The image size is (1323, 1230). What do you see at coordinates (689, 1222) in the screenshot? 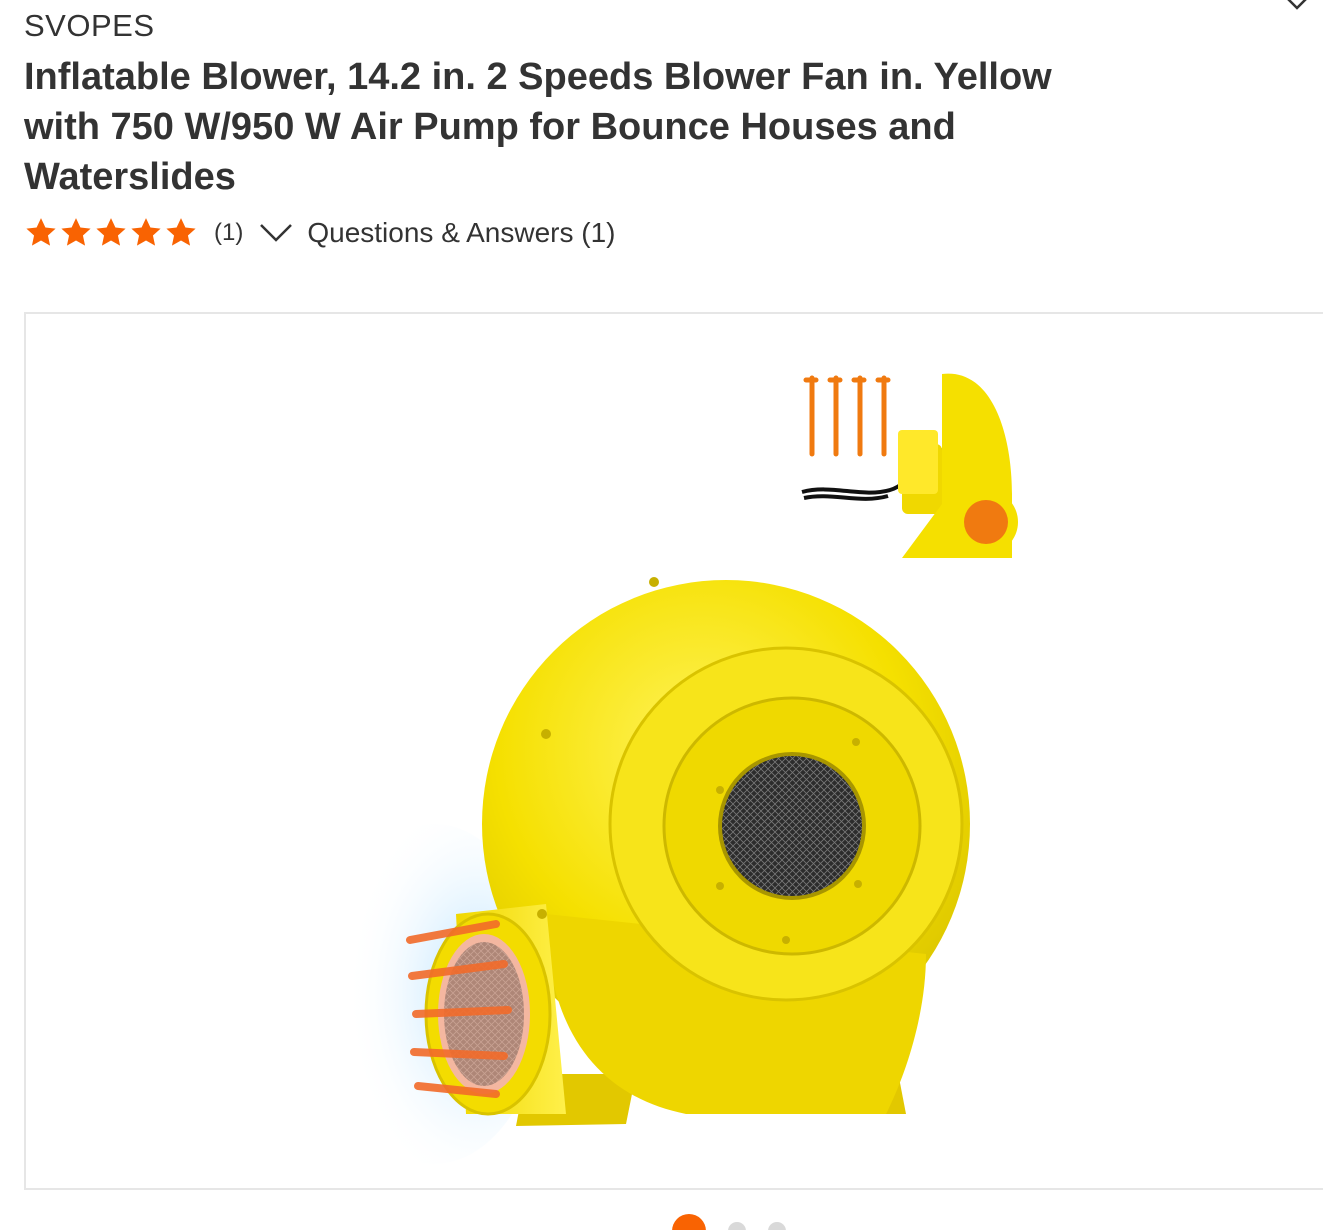
I see `carousel-dot-active` at bounding box center [689, 1222].